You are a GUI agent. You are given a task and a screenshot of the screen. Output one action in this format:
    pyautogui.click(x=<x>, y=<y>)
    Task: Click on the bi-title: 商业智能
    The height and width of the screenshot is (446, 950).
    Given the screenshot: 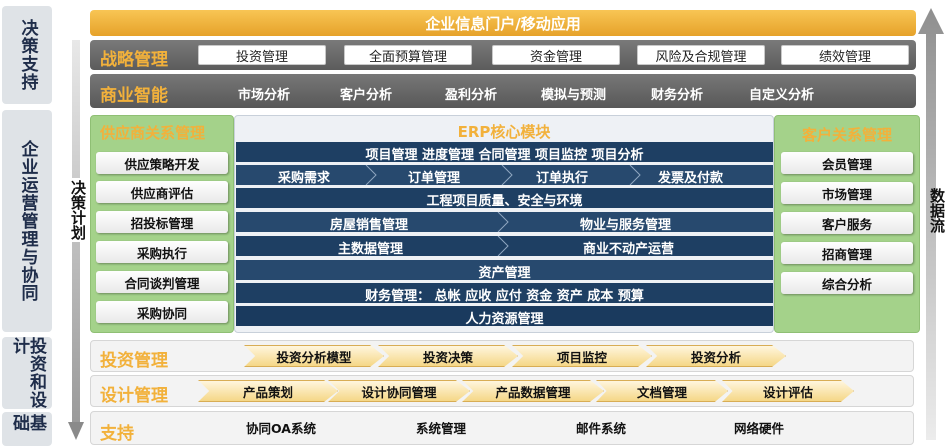 What is the action you would take?
    pyautogui.click(x=134, y=96)
    